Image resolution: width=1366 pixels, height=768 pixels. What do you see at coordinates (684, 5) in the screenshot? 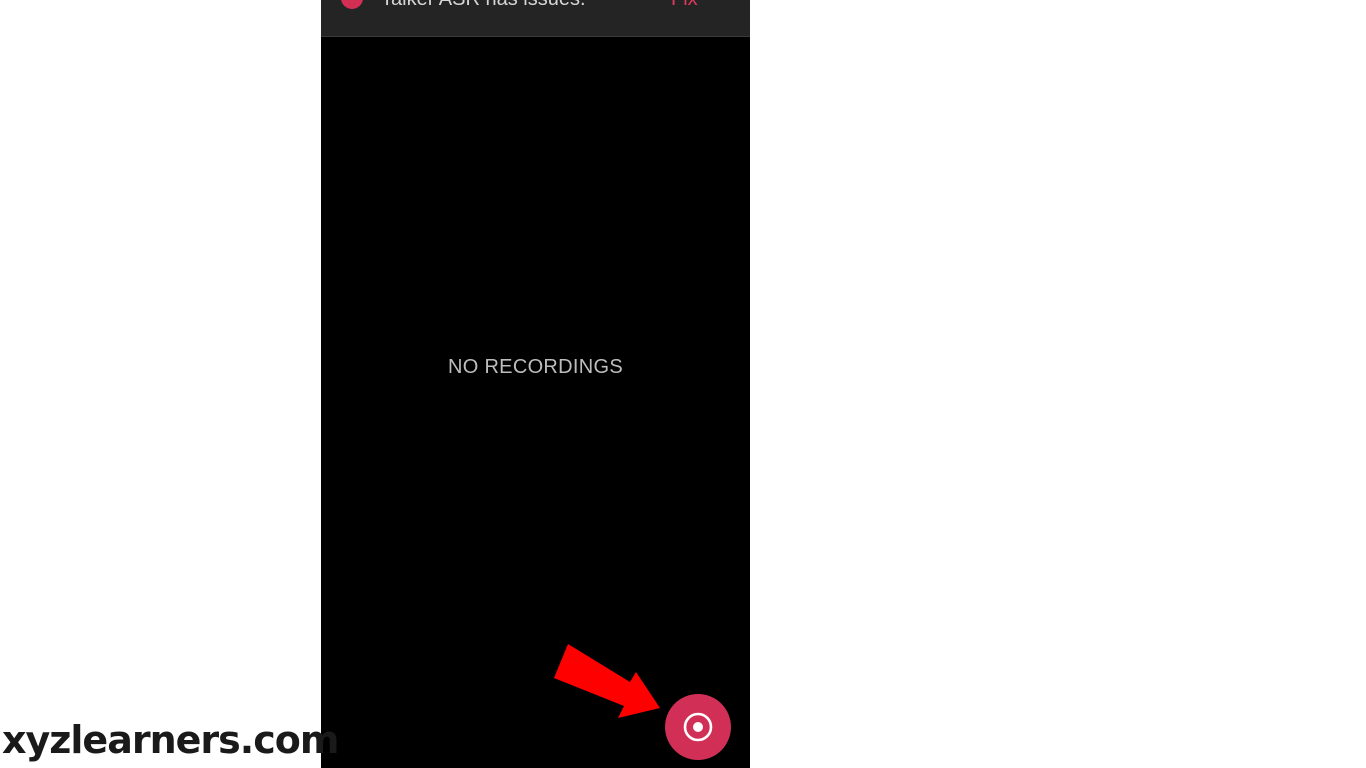
I see `fix-button: Fix` at bounding box center [684, 5].